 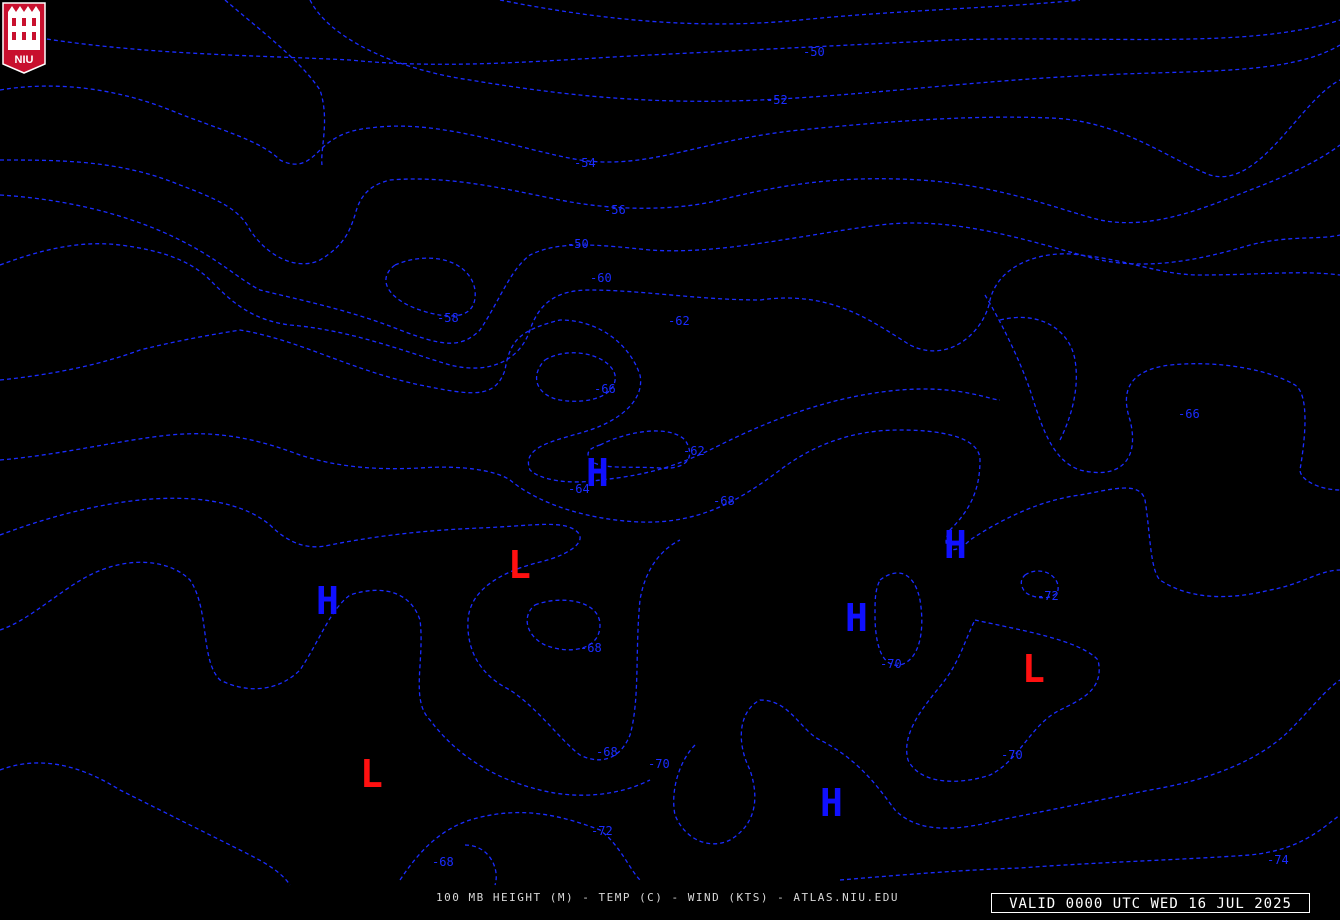 What do you see at coordinates (448, 318) in the screenshot?
I see `isotherm-label: -58` at bounding box center [448, 318].